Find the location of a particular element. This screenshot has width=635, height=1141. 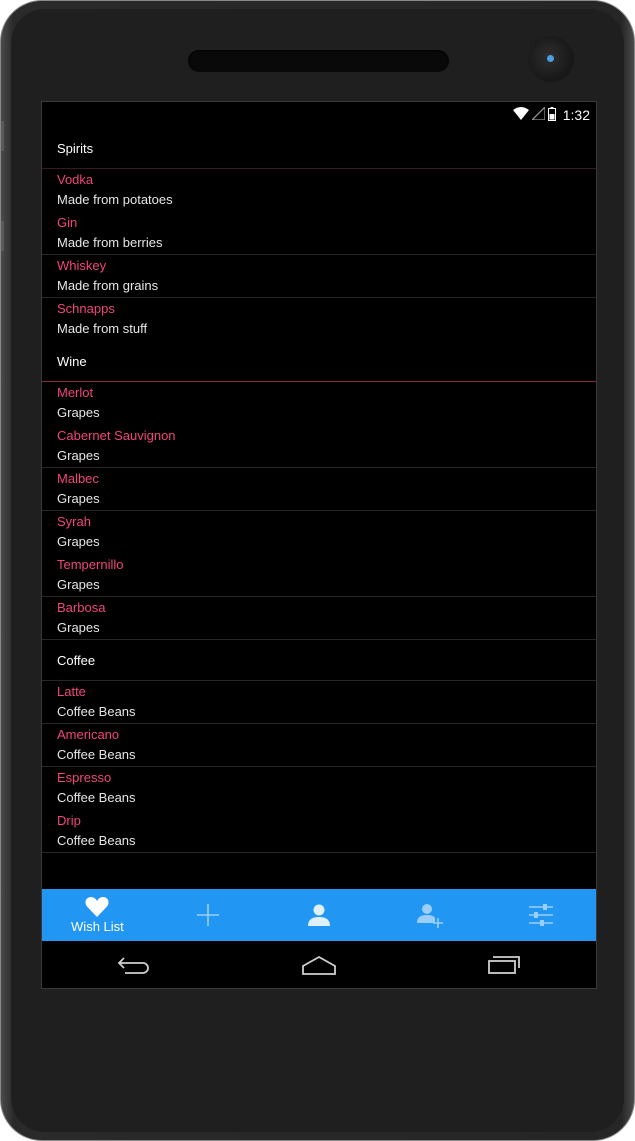

list-item: Espresso Coffee Beans is located at coordinates (319, 788).